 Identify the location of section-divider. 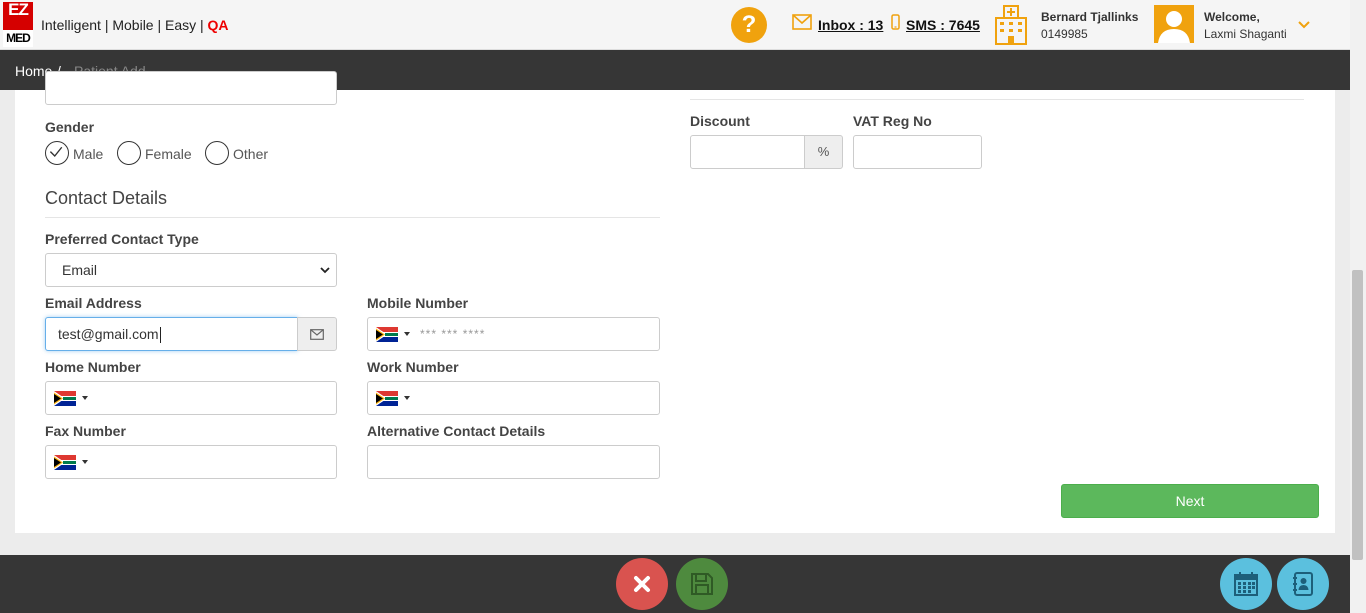
(352, 217).